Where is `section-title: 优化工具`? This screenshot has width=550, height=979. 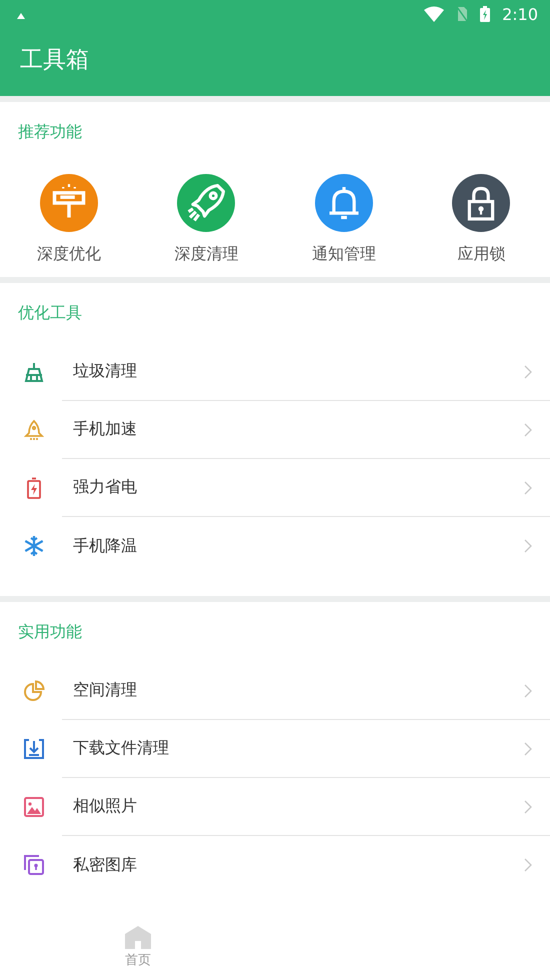
section-title: 优化工具 is located at coordinates (50, 313).